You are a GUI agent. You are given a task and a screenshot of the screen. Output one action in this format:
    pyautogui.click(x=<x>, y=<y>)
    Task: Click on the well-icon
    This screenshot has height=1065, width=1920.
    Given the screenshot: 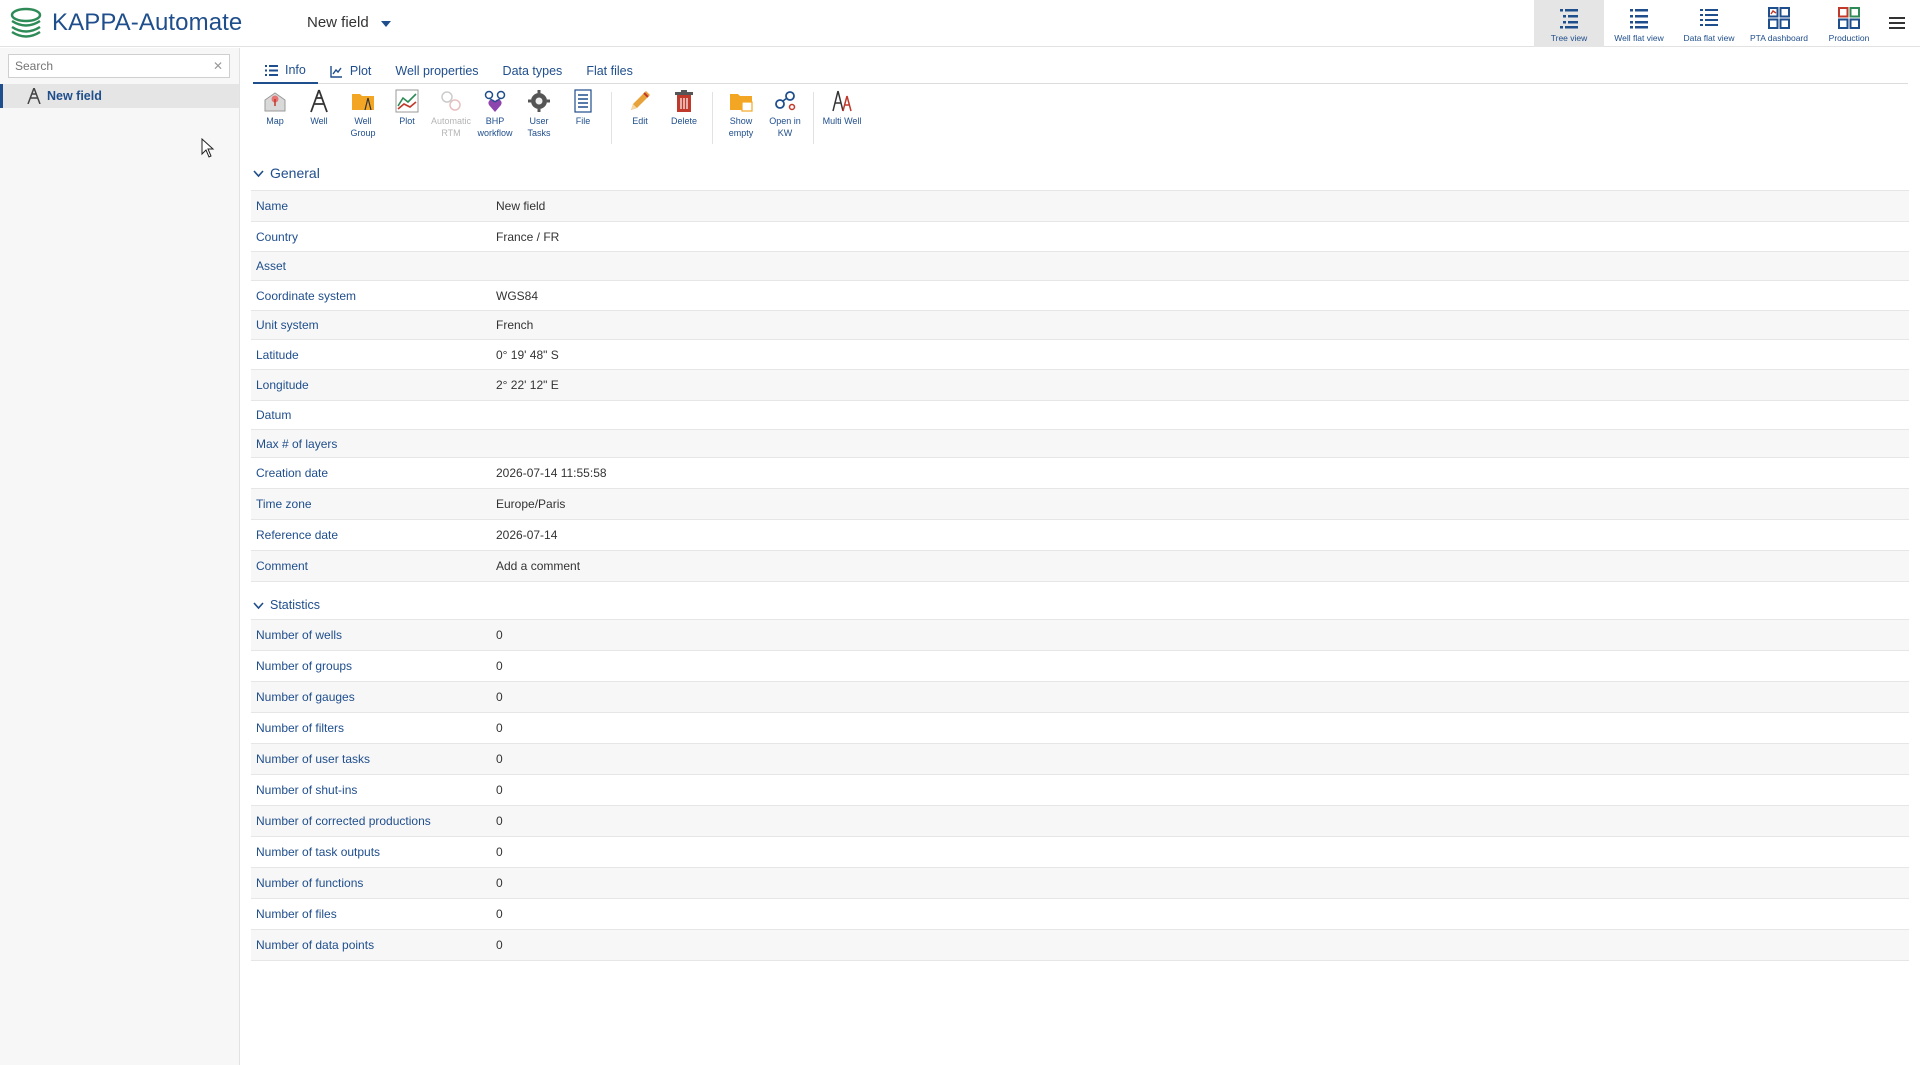 What is the action you would take?
    pyautogui.click(x=319, y=101)
    